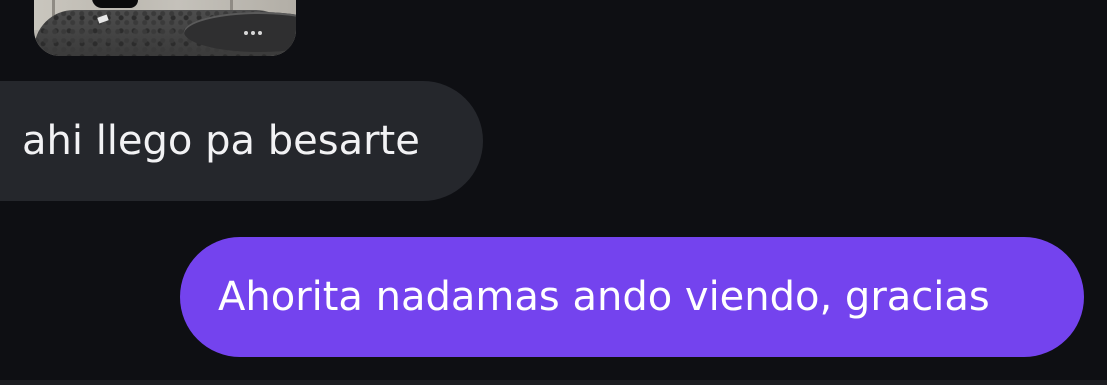 The width and height of the screenshot is (1107, 385). Describe the element at coordinates (165, 28) in the screenshot. I see `photo-message-thumbnail` at that location.